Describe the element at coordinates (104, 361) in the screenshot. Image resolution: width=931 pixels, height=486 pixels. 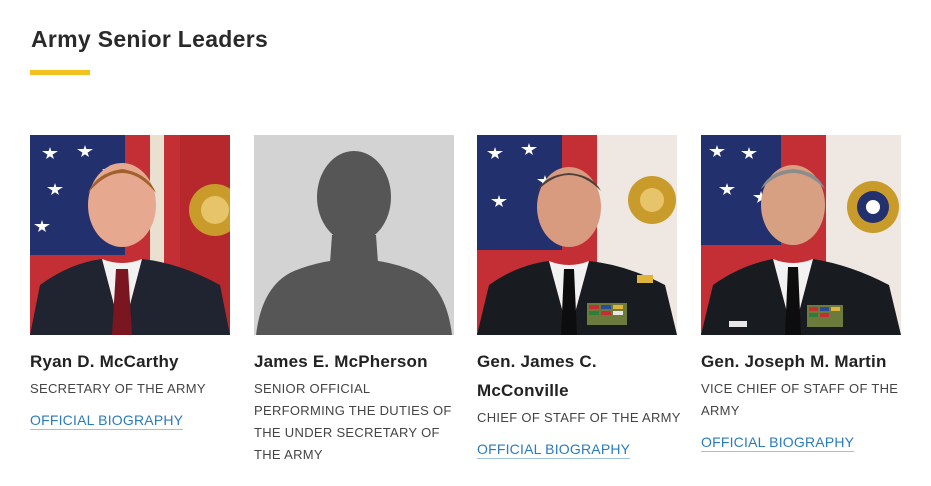
I see `leader-name: Ryan D. McCarthy` at that location.